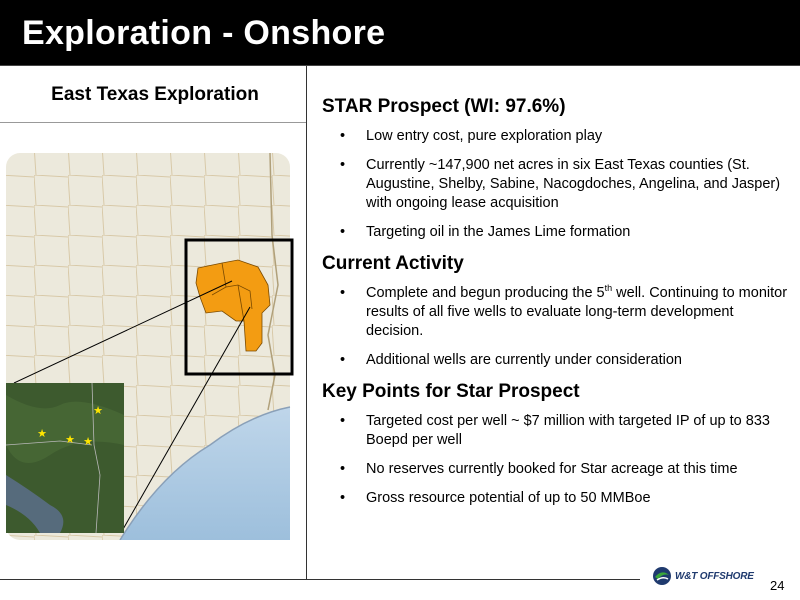 This screenshot has width=800, height=600. What do you see at coordinates (155, 94) in the screenshot?
I see `left-panel-title: East Texas Exploration` at bounding box center [155, 94].